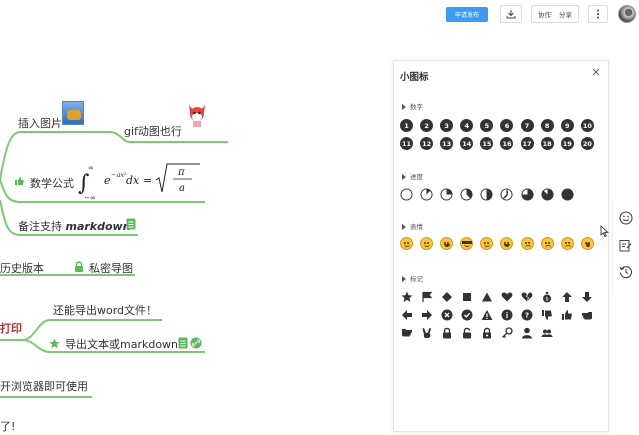 The image size is (639, 435). Describe the element at coordinates (486, 243) in the screenshot. I see `wink-icon` at that location.